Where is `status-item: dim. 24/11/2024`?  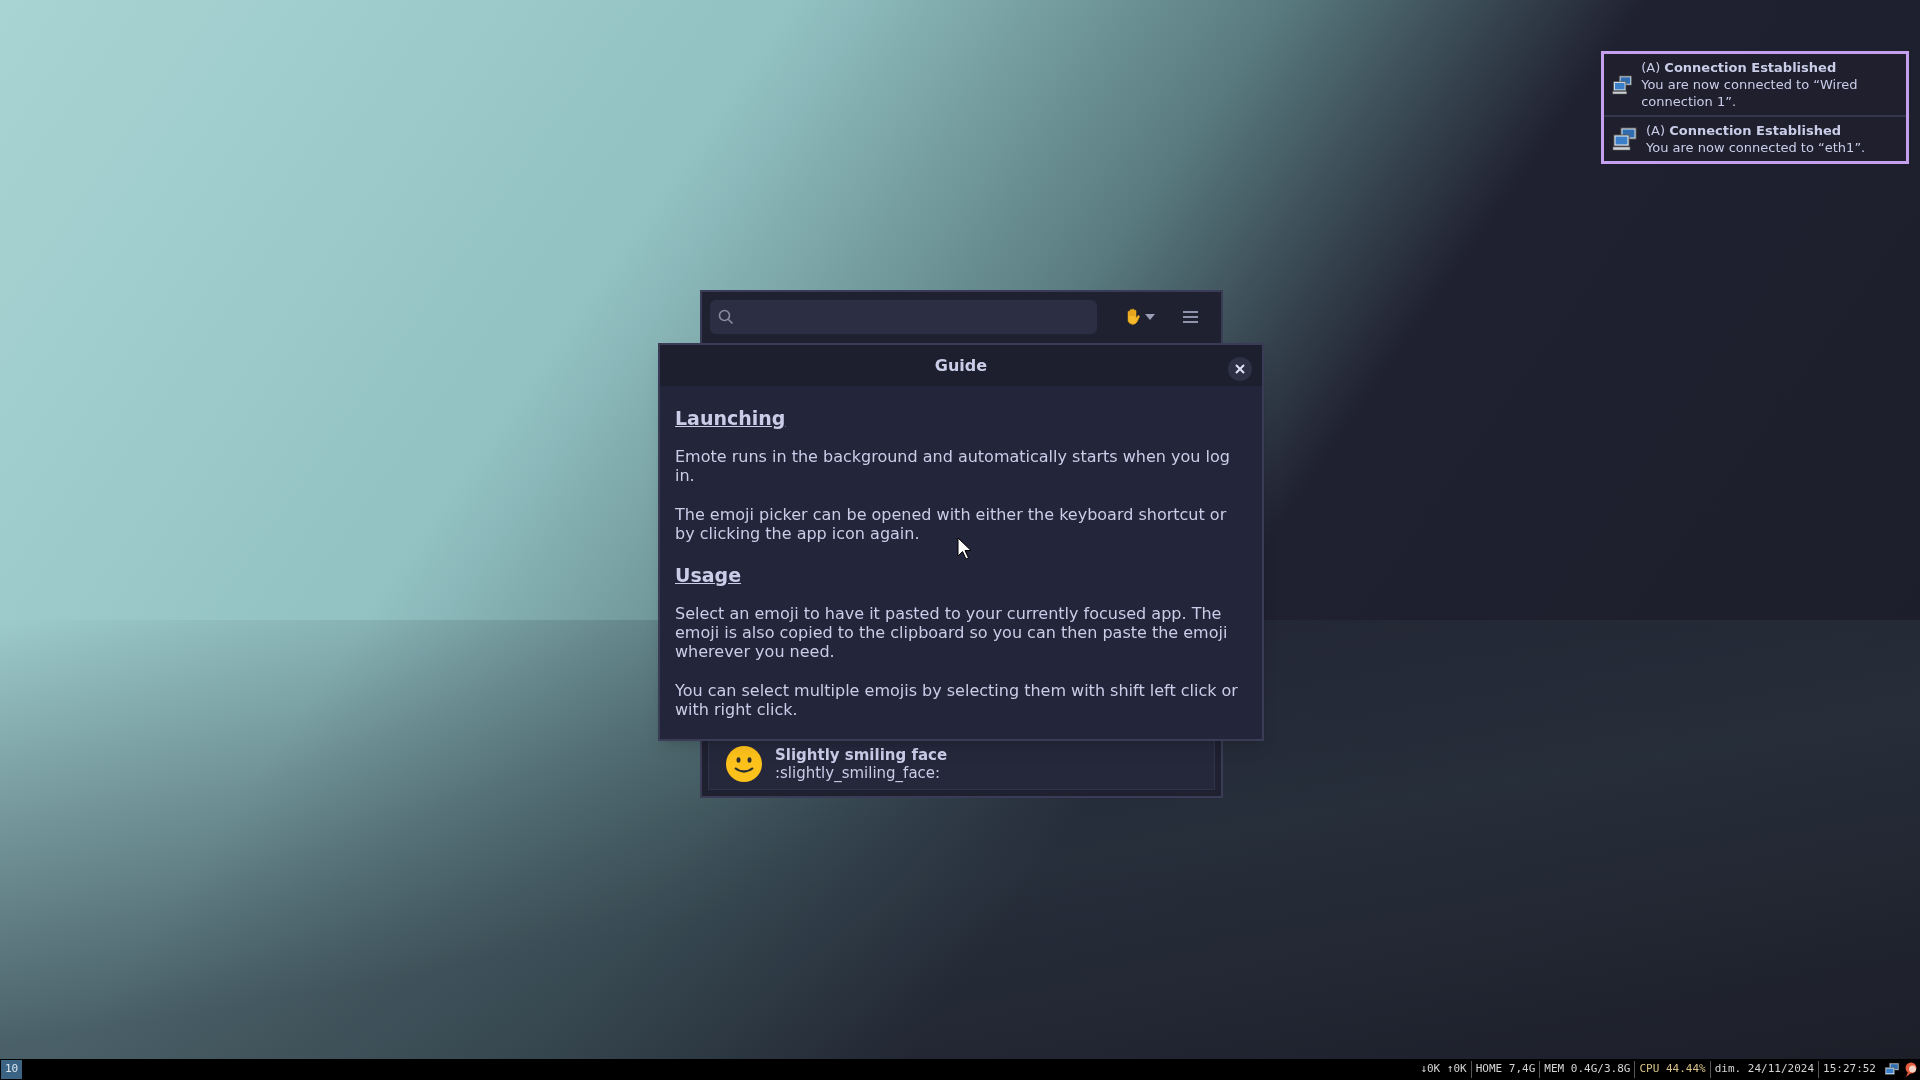 status-item: dim. 24/11/2024 is located at coordinates (1763, 1069).